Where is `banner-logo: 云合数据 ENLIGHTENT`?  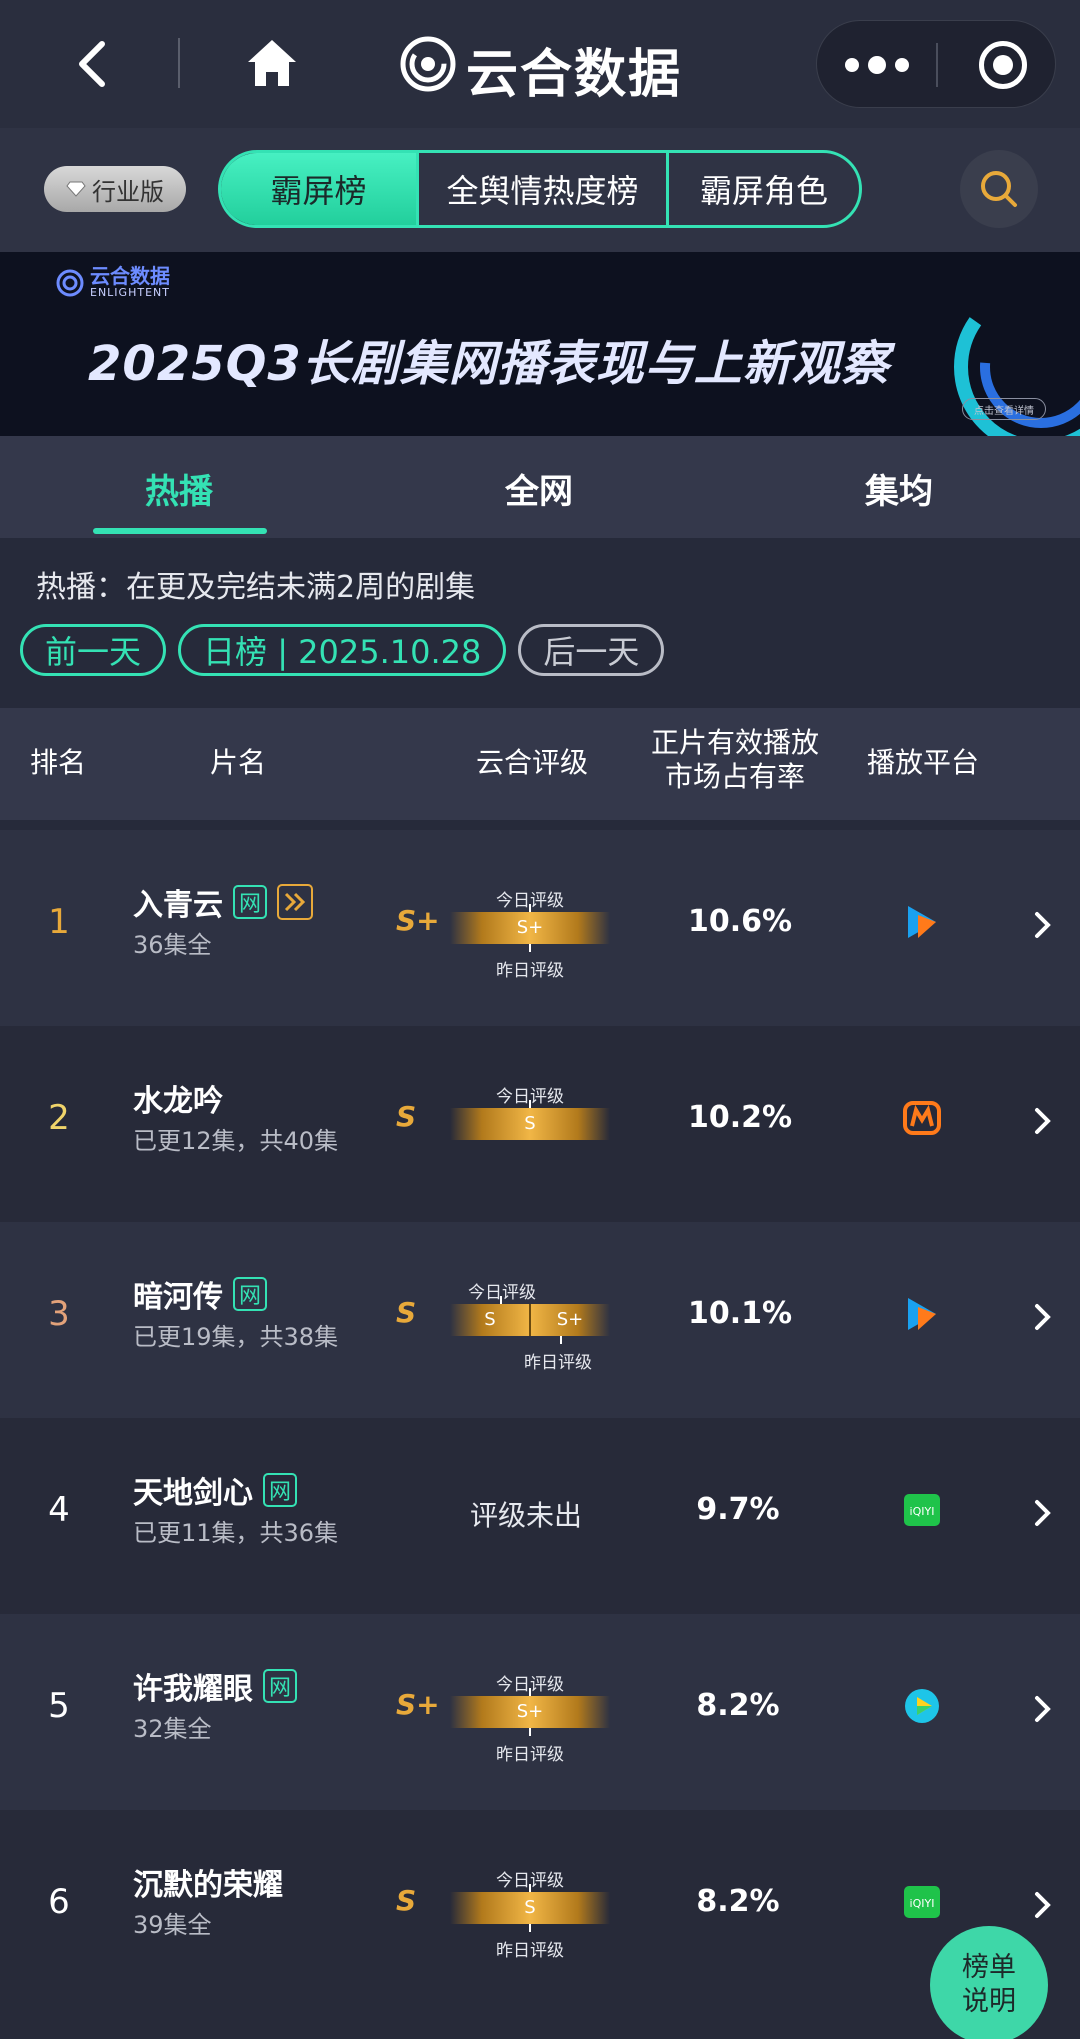
banner-logo: 云合数据 ENLIGHTENT is located at coordinates (113, 282).